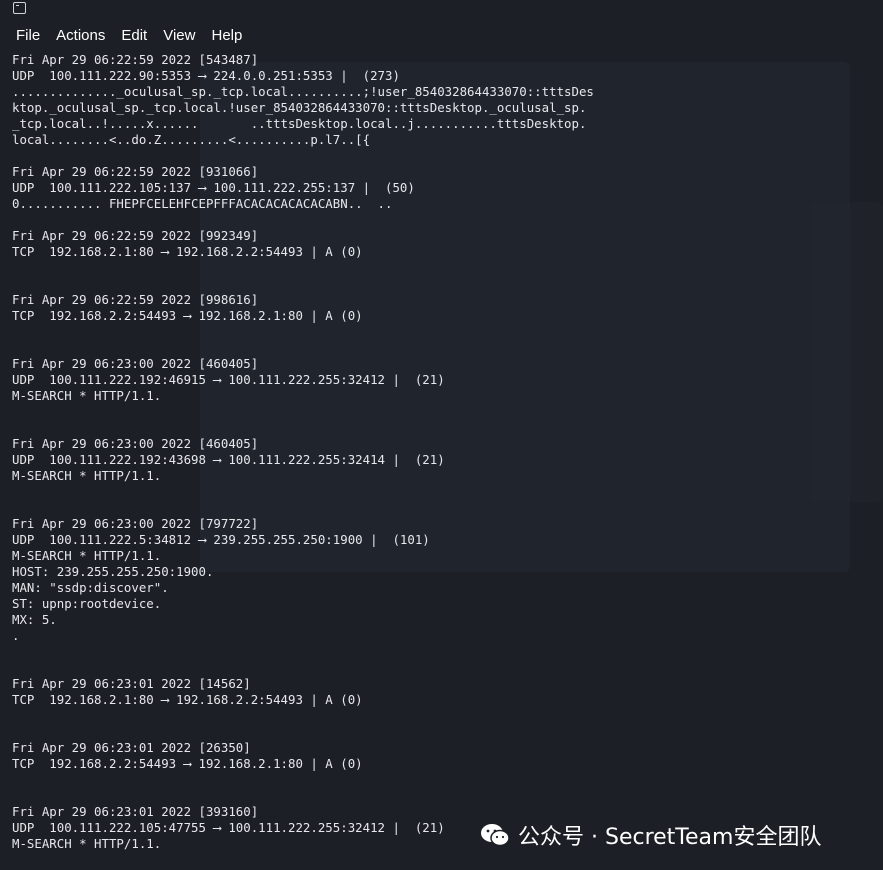 The height and width of the screenshot is (870, 883). Describe the element at coordinates (34, 619) in the screenshot. I see `entry-payload-line: MX: 5.` at that location.